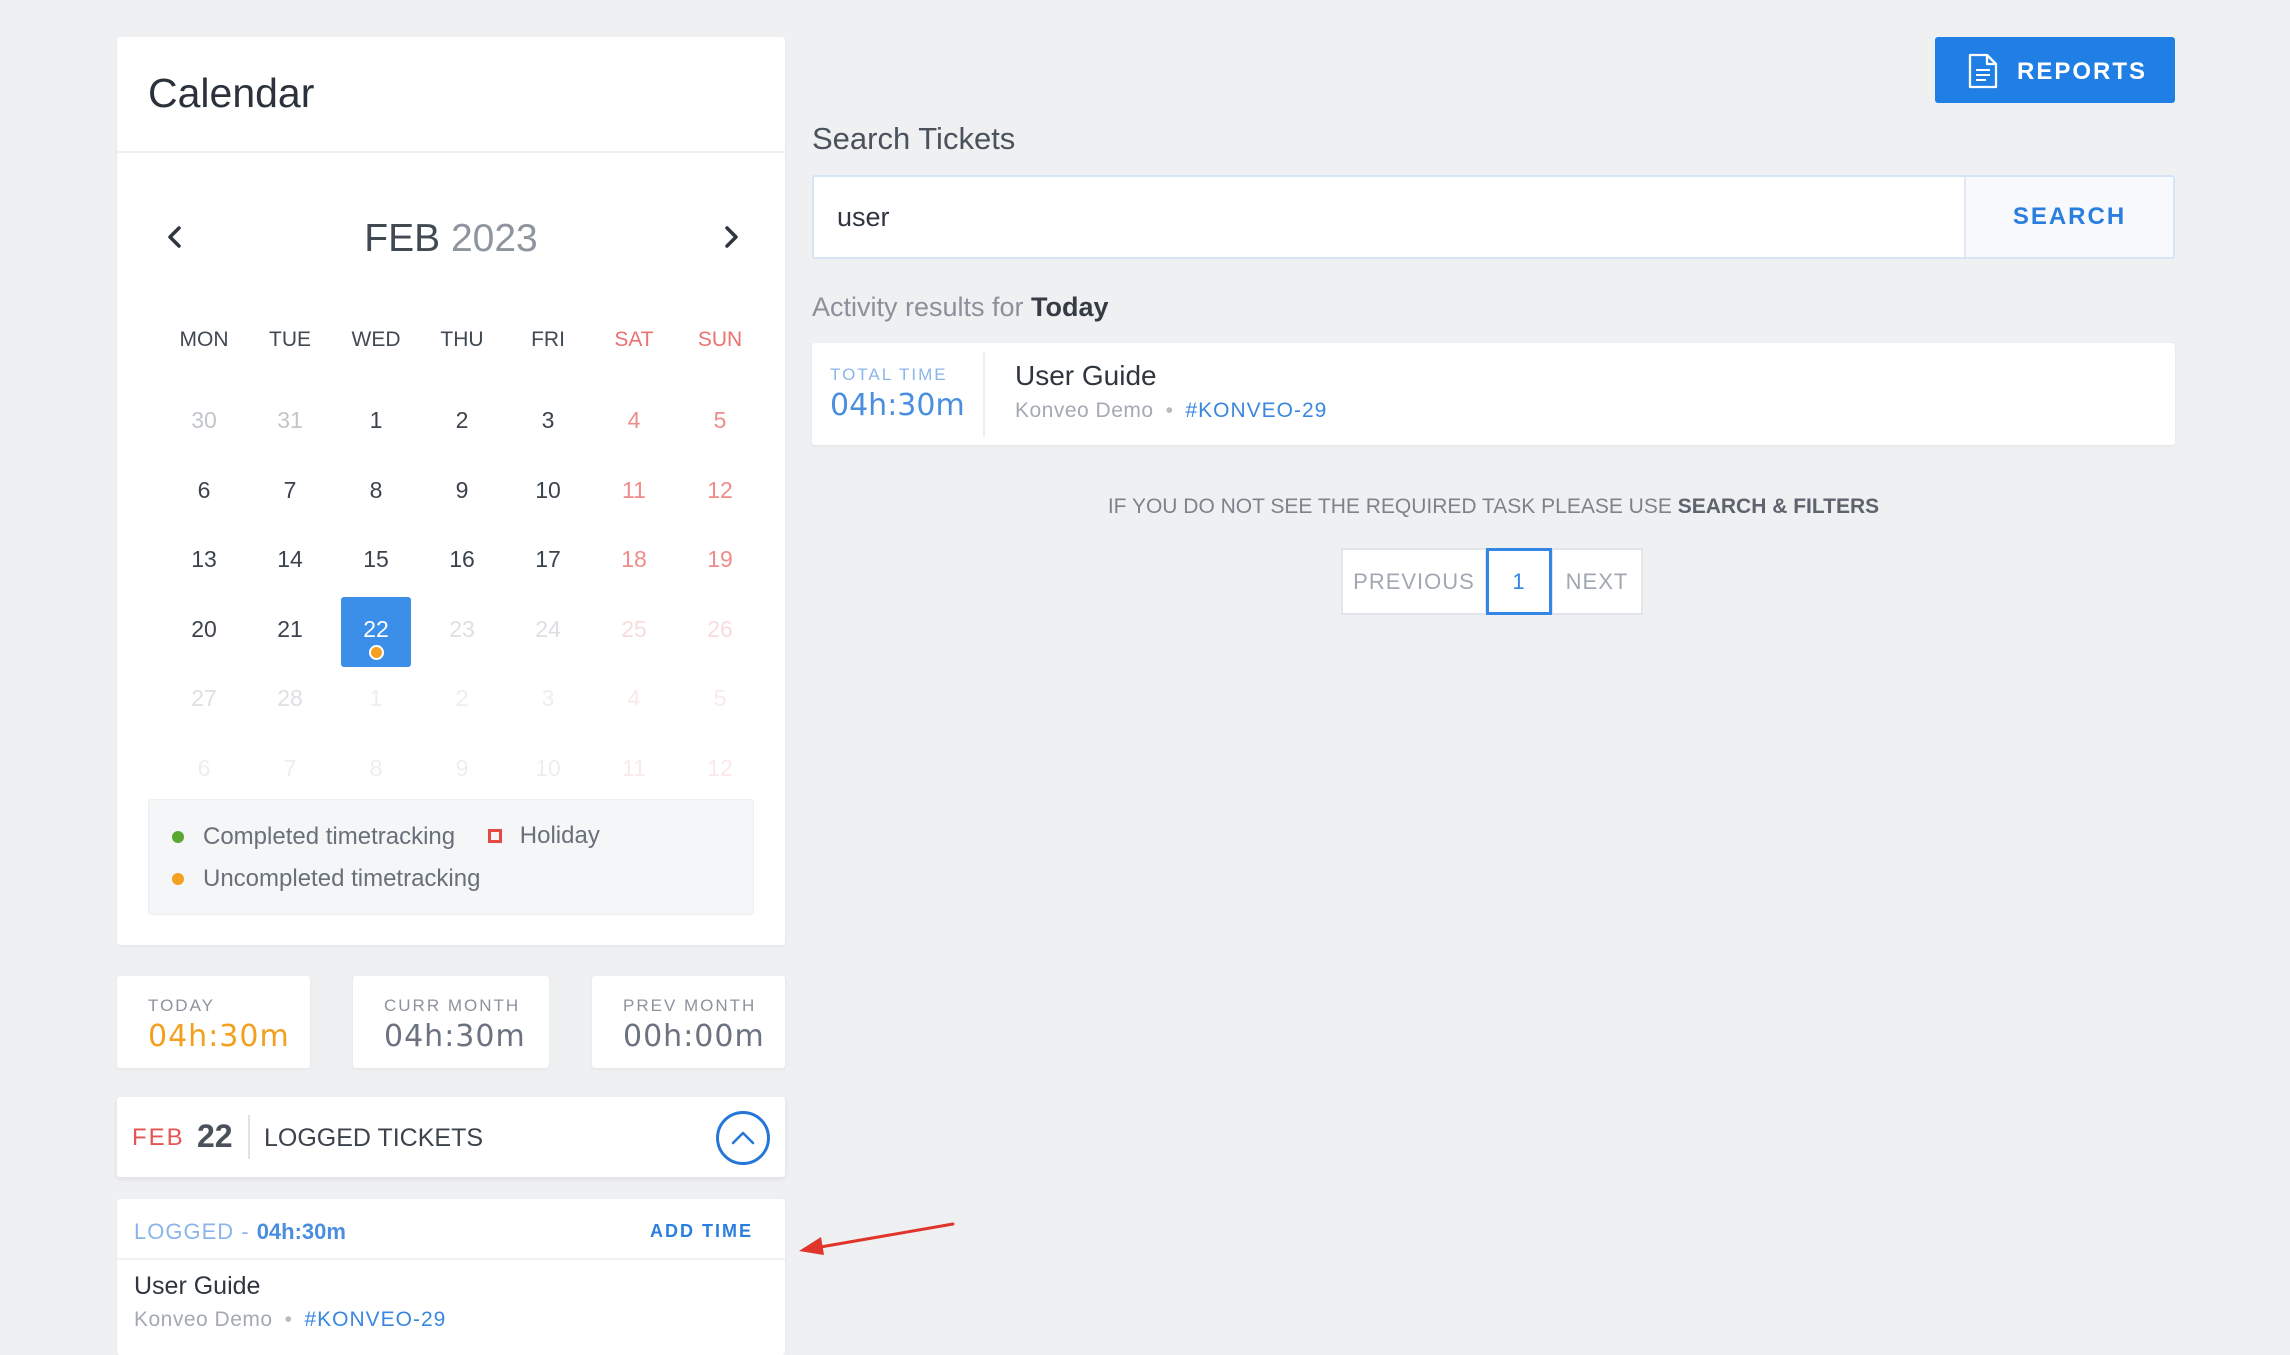 Image resolution: width=2290 pixels, height=1355 pixels. What do you see at coordinates (462, 339) in the screenshot?
I see `weekday-label: THU` at bounding box center [462, 339].